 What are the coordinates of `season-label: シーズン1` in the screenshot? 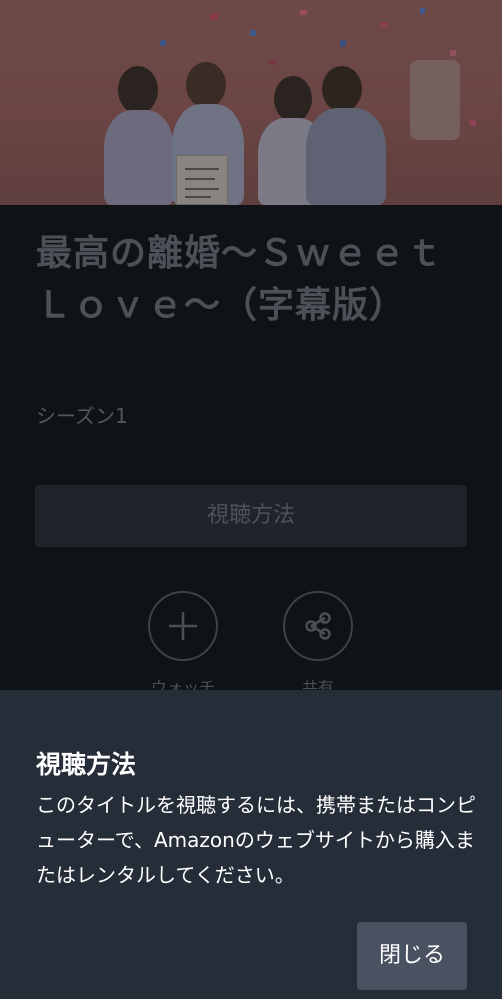 It's located at (82, 414).